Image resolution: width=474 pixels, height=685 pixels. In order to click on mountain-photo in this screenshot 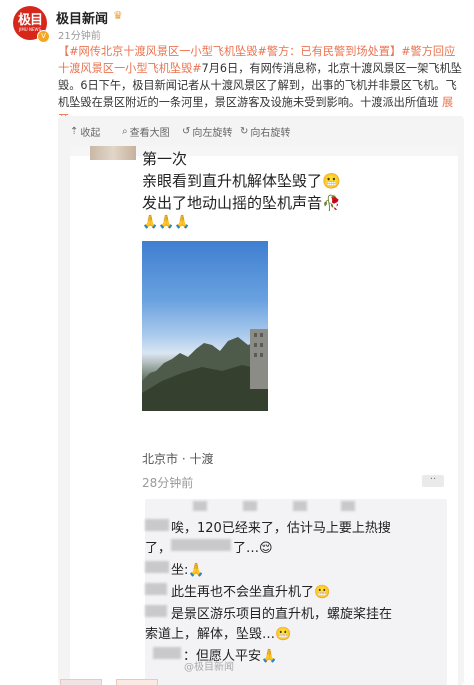, I will do `click(205, 326)`.